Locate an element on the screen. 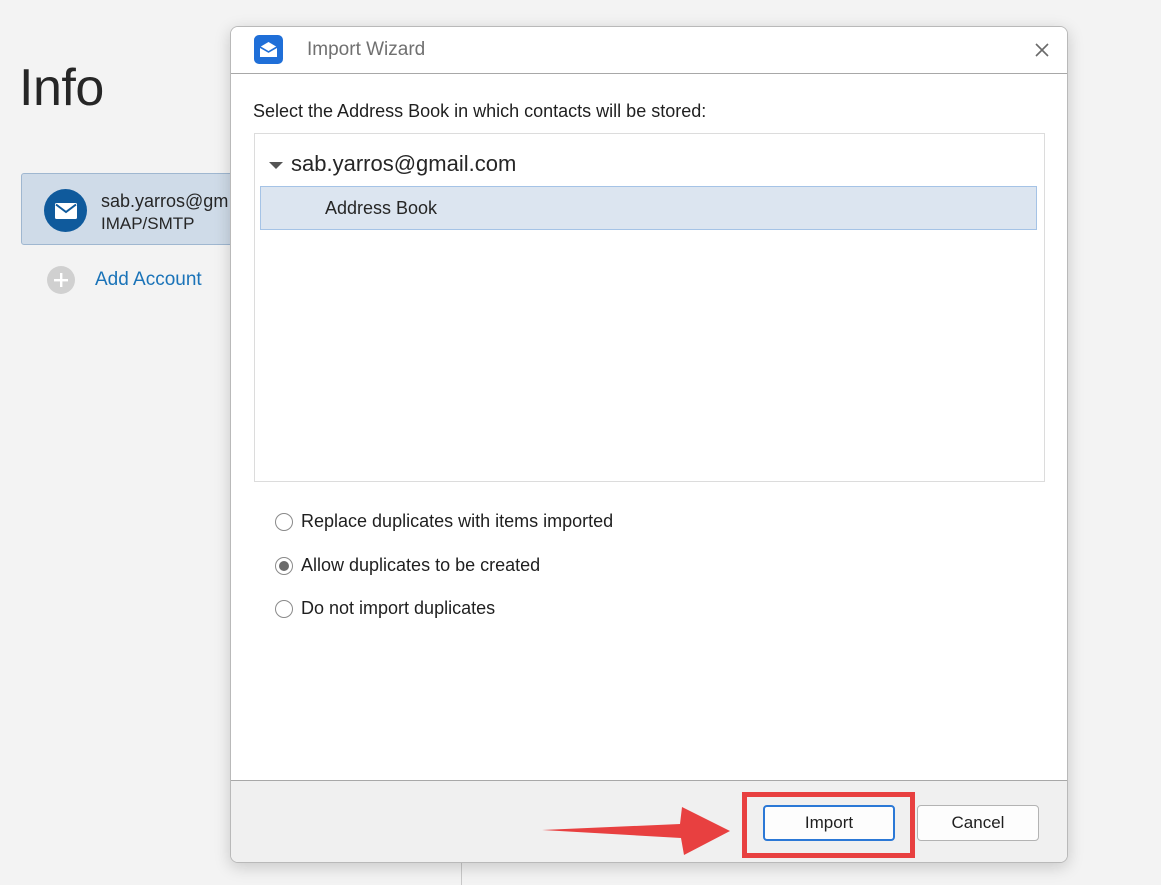 This screenshot has width=1161, height=885. background-divider is located at coordinates (461, 872).